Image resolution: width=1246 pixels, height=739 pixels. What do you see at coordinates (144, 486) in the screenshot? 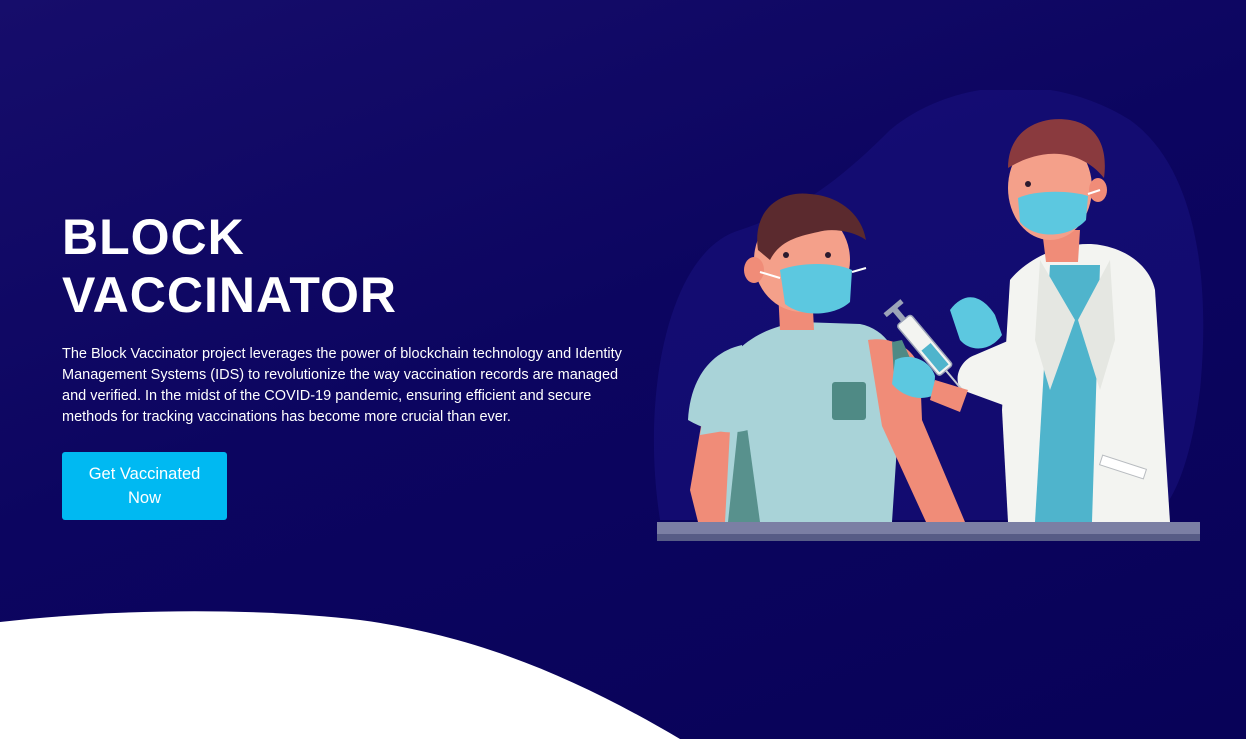
I see `get-vaccinated-button: Get Vaccinated Now` at bounding box center [144, 486].